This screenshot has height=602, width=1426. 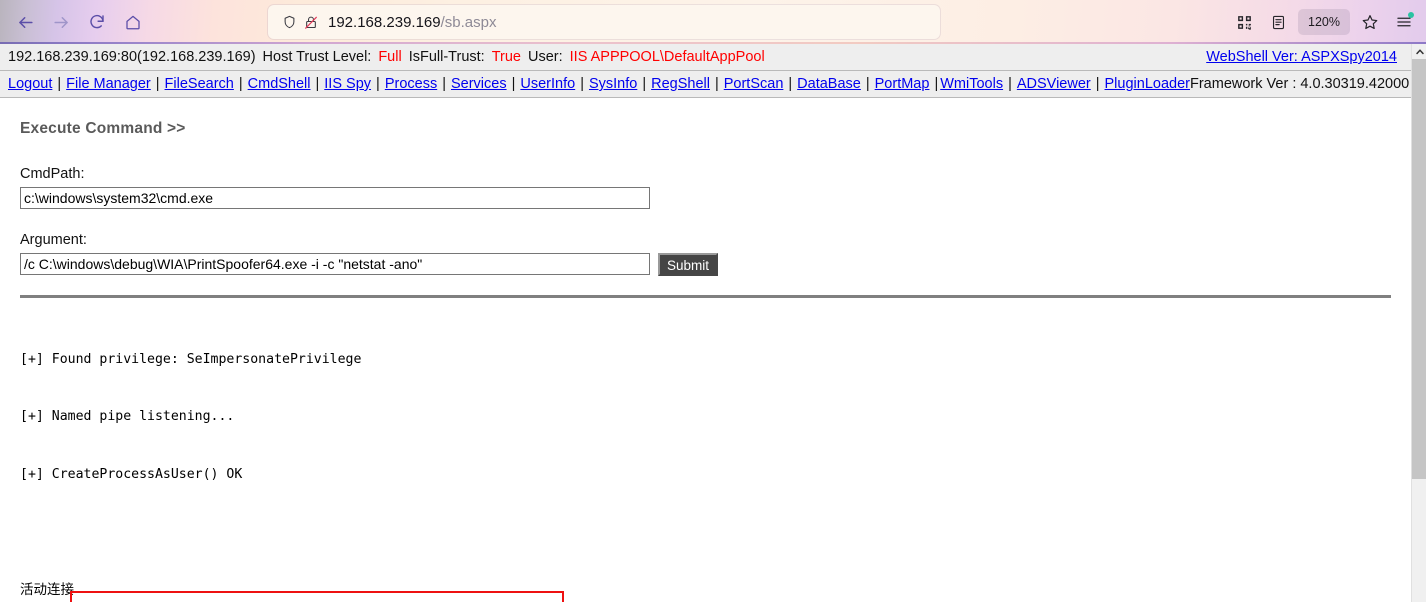 What do you see at coordinates (390, 57) in the screenshot?
I see `trust-level-value: Full` at bounding box center [390, 57].